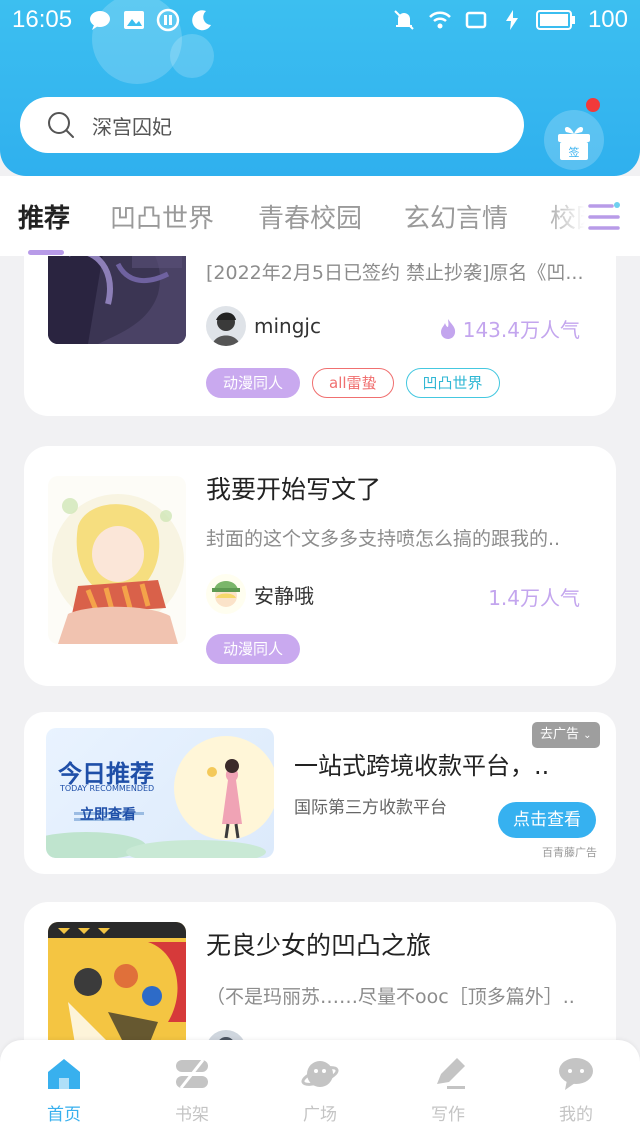  Describe the element at coordinates (370, 808) in the screenshot. I see `ad-subtitle: 国际第三方收款平台` at that location.